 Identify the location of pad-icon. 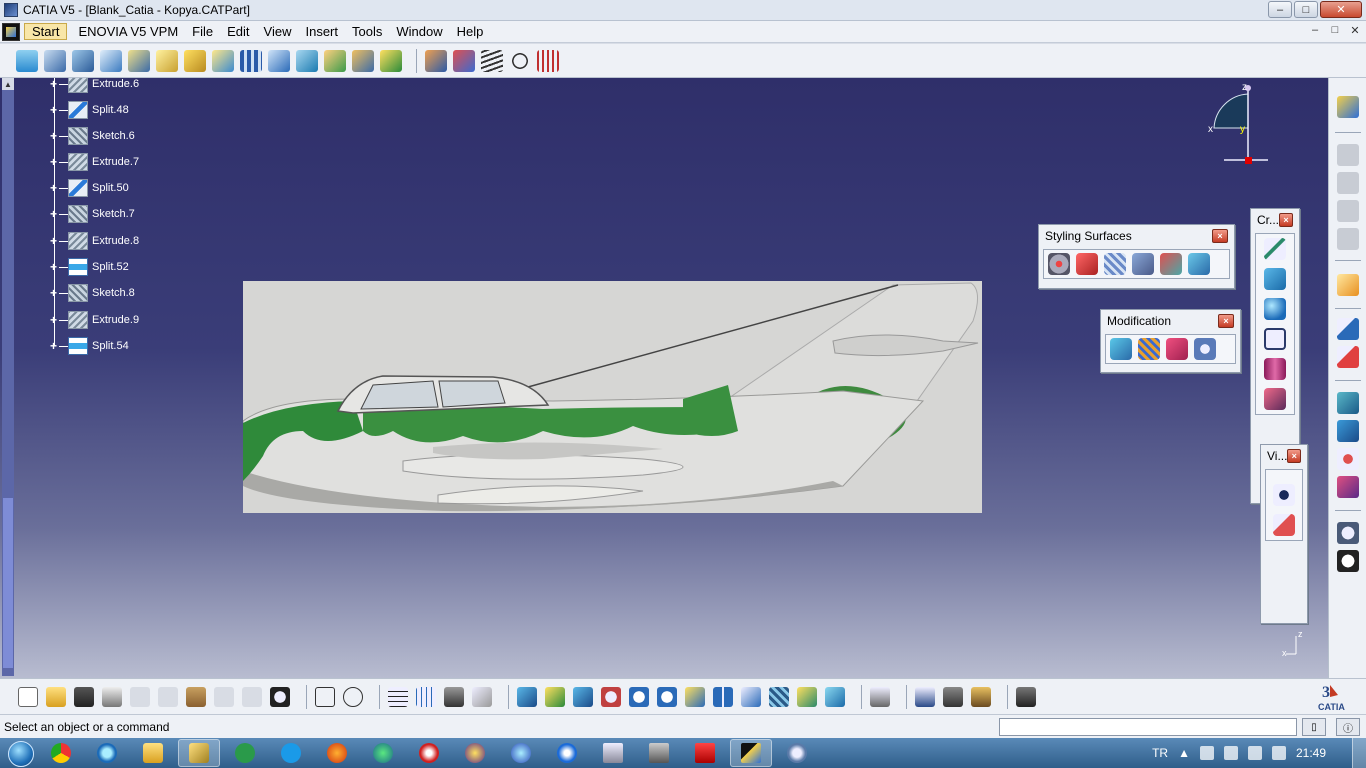
(436, 60).